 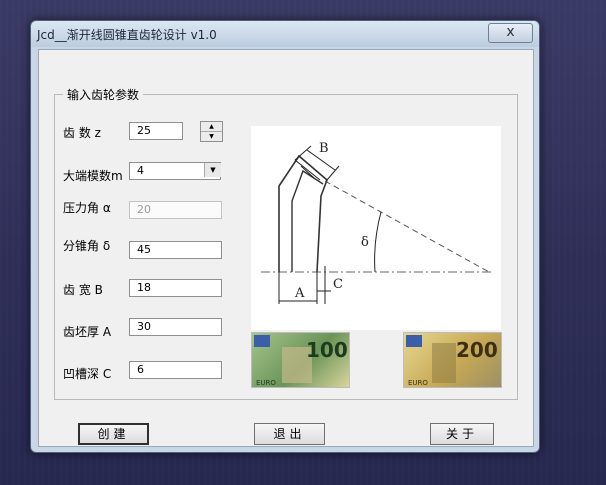 I want to click on module-value: 4, so click(x=140, y=170).